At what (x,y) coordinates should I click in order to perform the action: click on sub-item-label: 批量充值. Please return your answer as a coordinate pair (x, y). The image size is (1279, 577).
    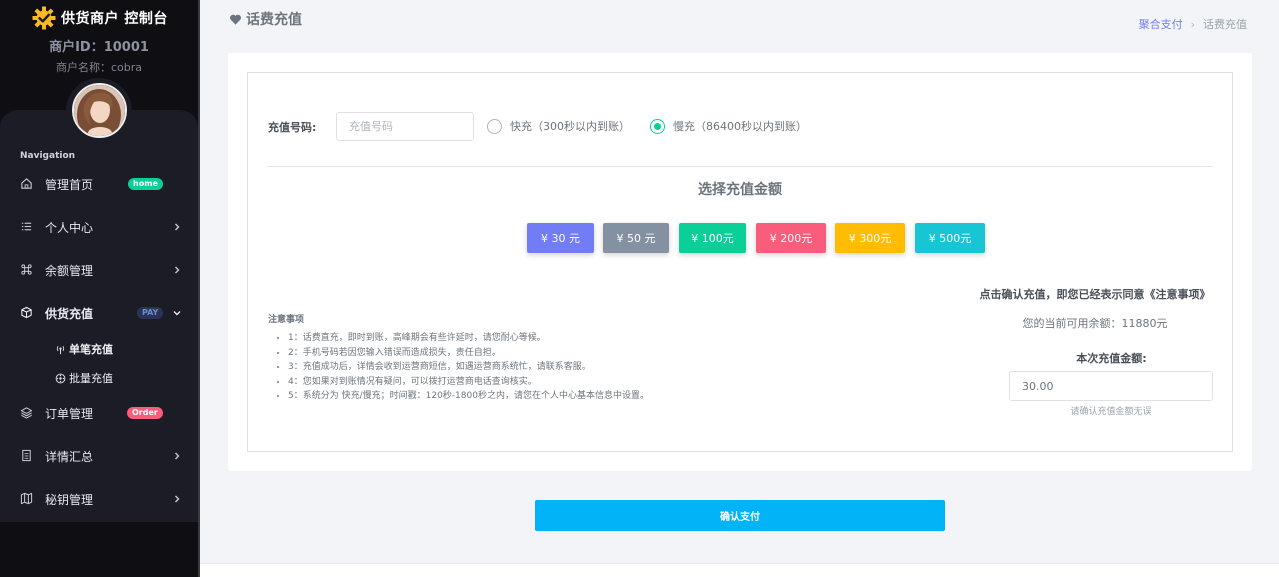
    Looking at the image, I should click on (91, 378).